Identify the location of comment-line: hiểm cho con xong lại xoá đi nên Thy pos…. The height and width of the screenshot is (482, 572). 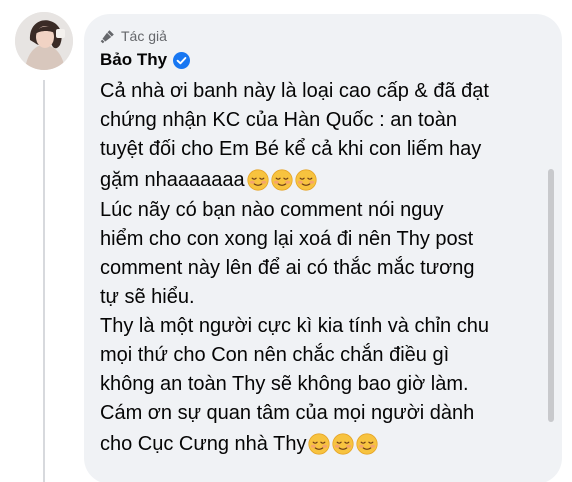
(287, 239).